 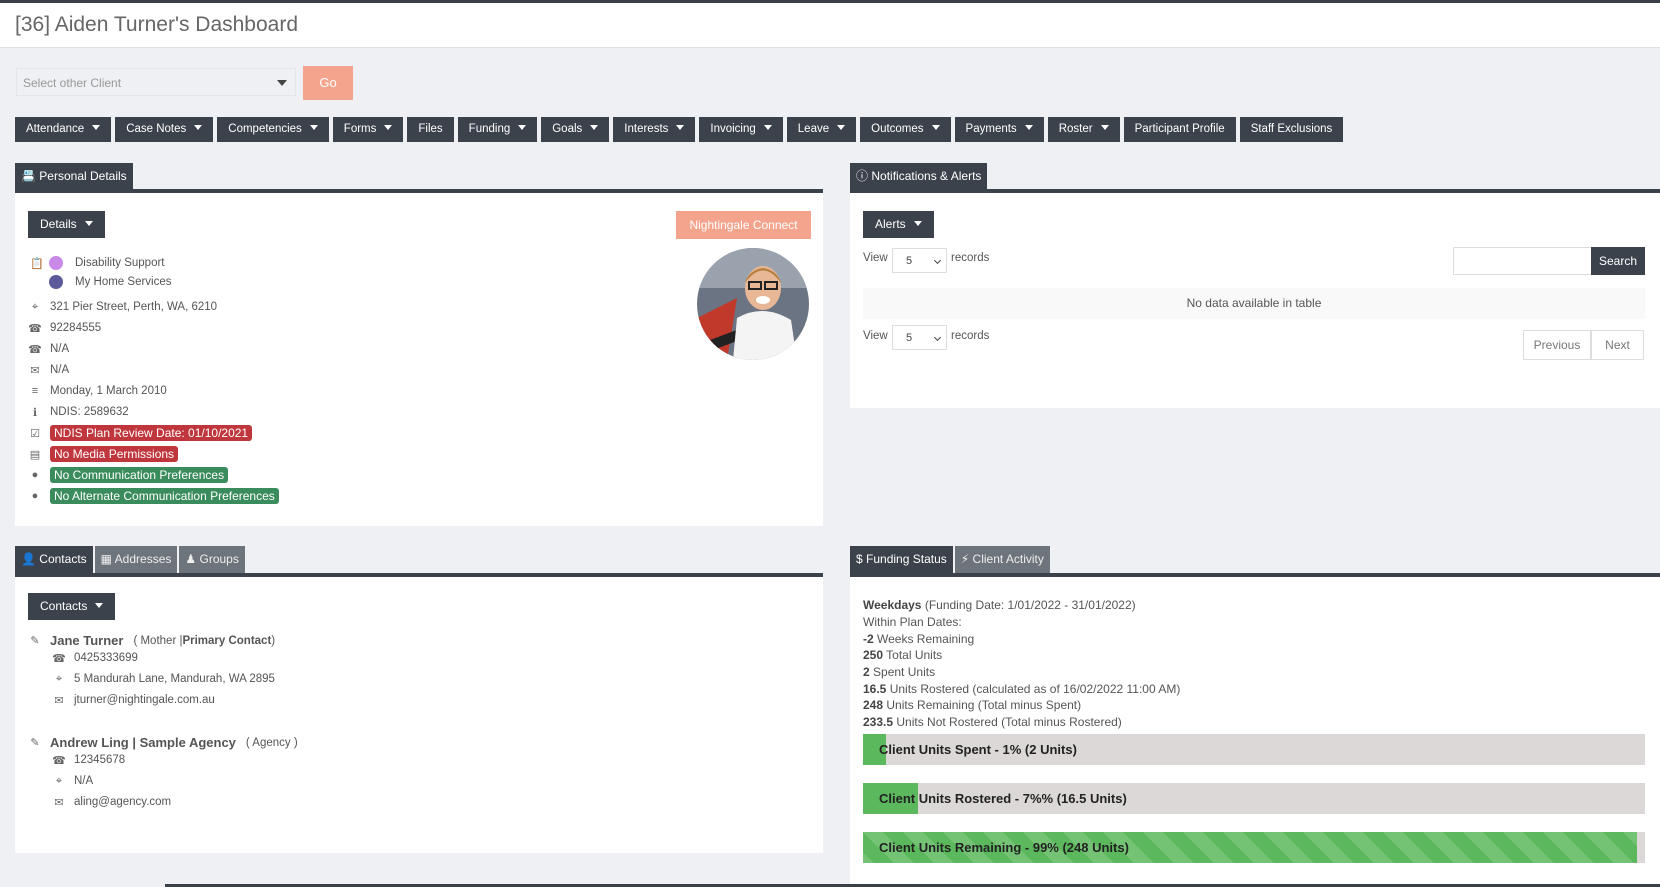 What do you see at coordinates (328, 83) in the screenshot?
I see `go-button: Go` at bounding box center [328, 83].